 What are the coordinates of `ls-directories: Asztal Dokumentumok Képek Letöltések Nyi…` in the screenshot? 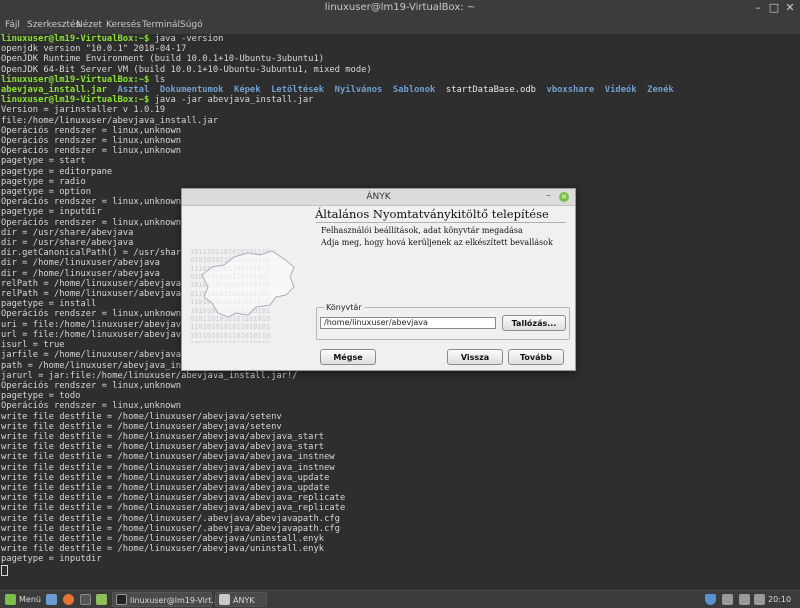 It's located at (276, 90).